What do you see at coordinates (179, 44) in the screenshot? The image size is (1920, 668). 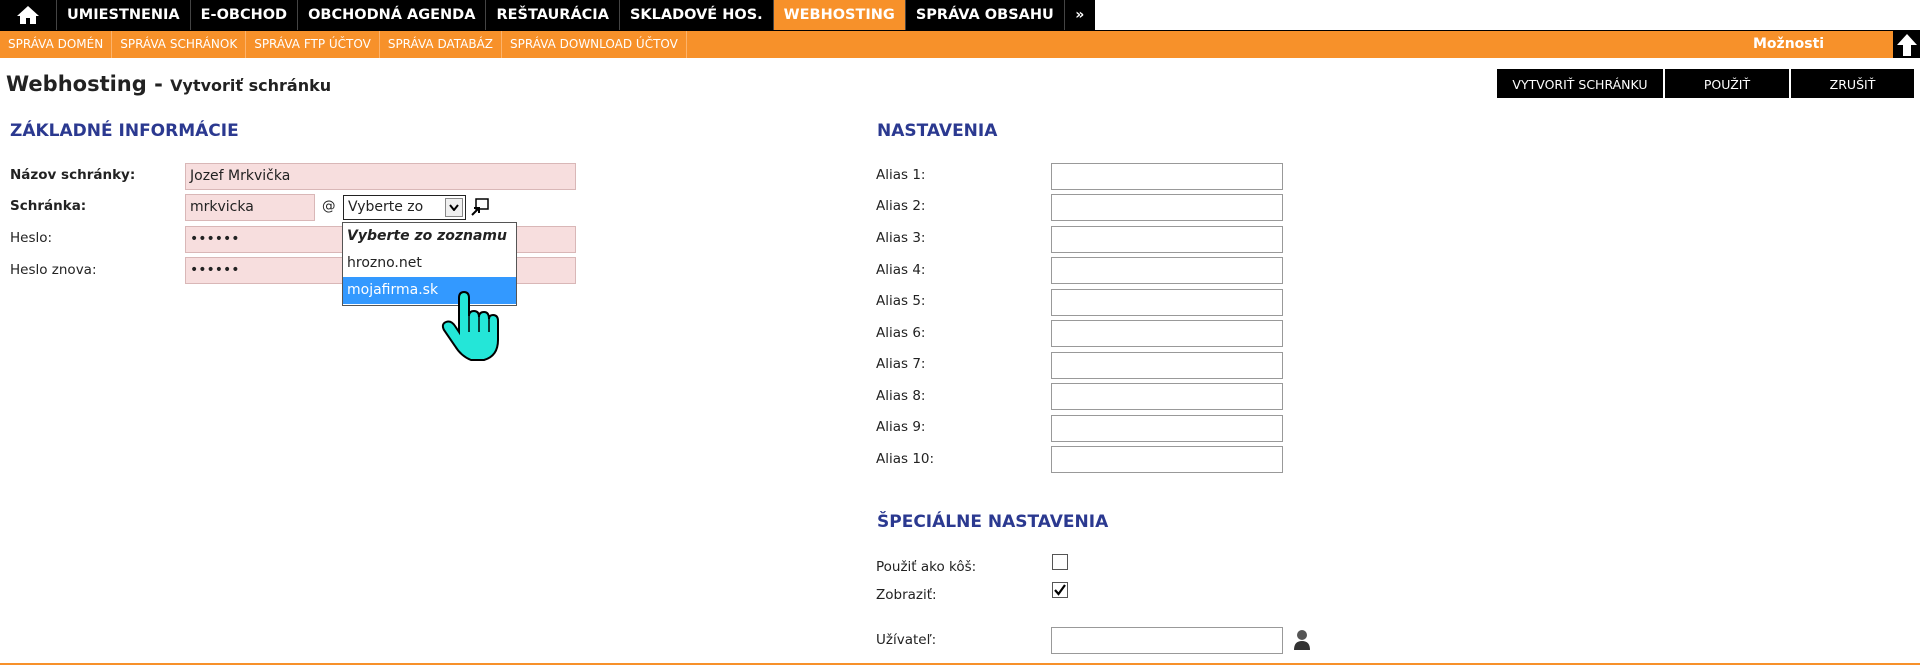 I see `subnav-sprava-schranok: SPRÁVA SCHRÁNOK` at bounding box center [179, 44].